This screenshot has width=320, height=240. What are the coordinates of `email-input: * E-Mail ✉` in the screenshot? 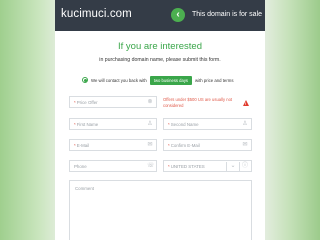 It's located at (113, 145).